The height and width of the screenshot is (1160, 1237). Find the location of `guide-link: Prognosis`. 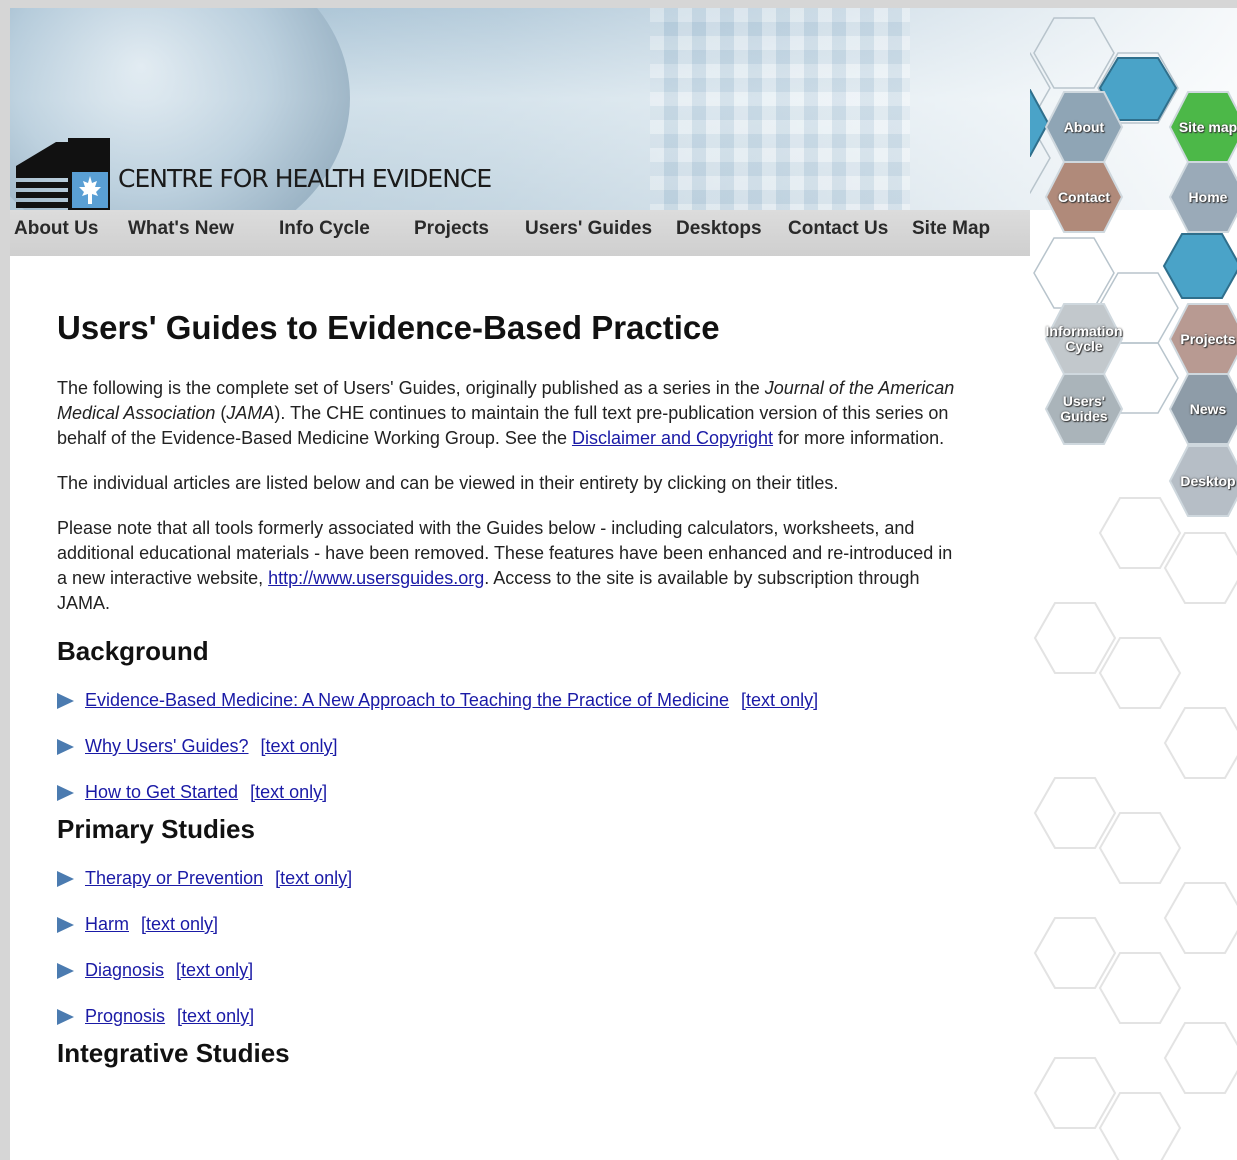

guide-link: Prognosis is located at coordinates (125, 1016).